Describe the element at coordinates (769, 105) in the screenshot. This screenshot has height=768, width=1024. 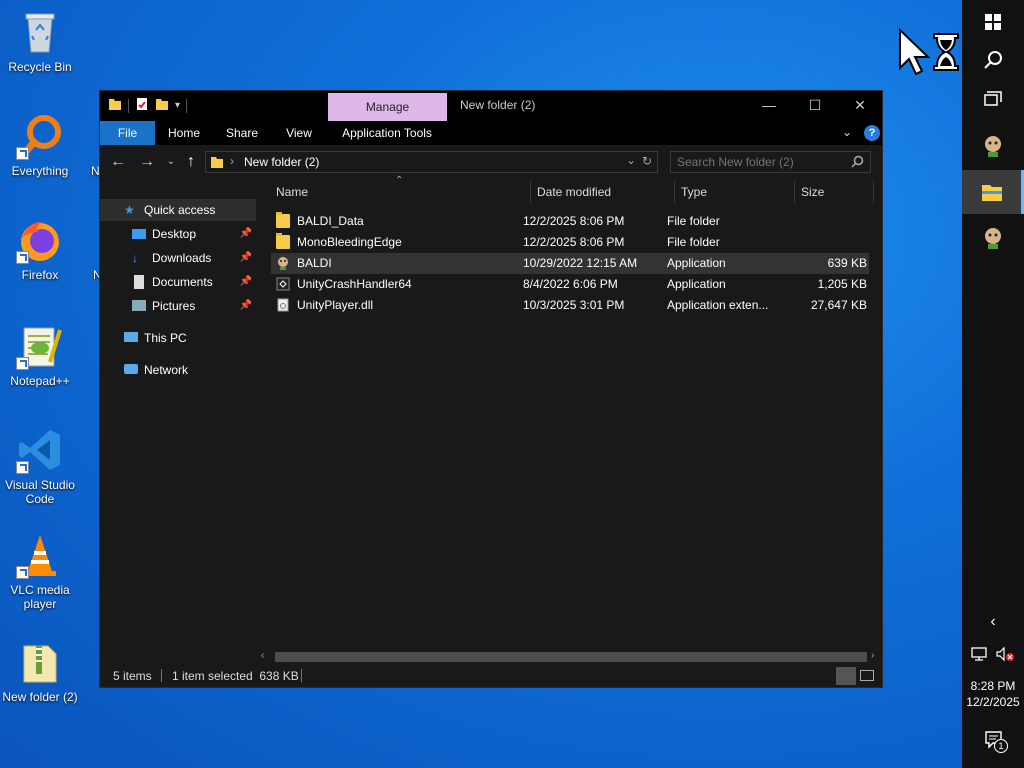
I see `minimize-button: —` at that location.